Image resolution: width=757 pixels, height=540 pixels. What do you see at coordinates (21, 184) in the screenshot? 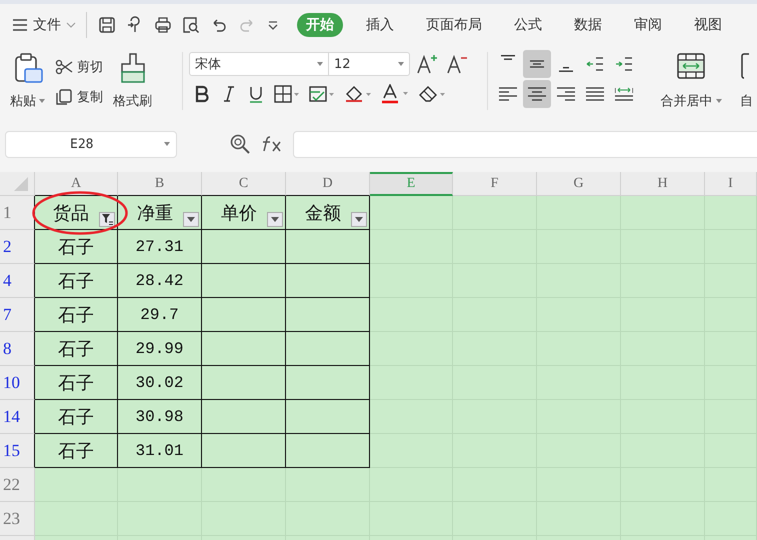
I see `corner-triangle-icon` at bounding box center [21, 184].